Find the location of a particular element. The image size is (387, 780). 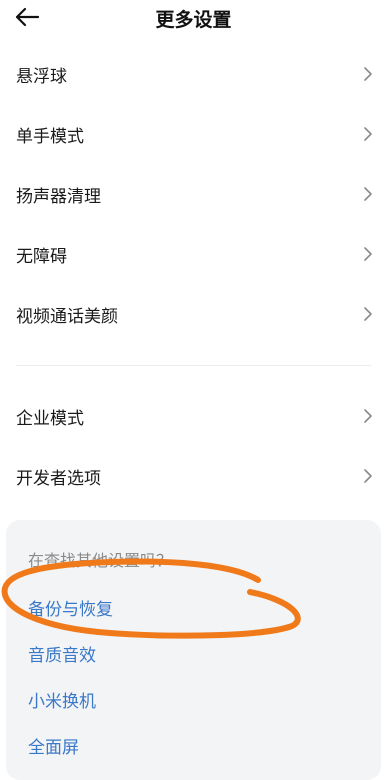

settings-item-label: 单手模式 is located at coordinates (50, 136).